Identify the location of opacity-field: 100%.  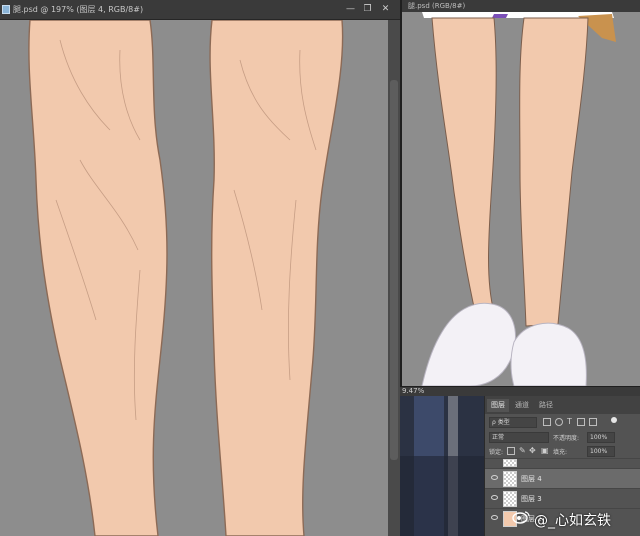
(601, 437).